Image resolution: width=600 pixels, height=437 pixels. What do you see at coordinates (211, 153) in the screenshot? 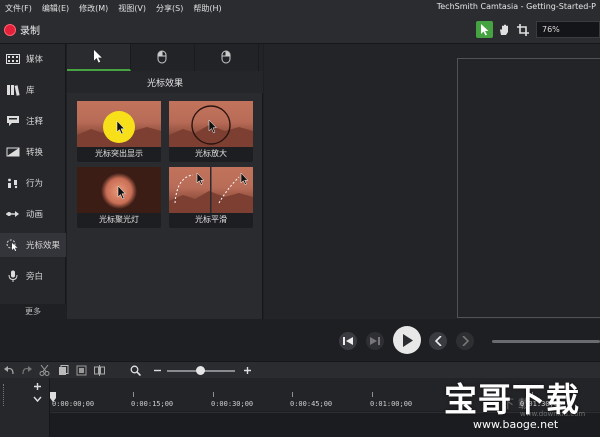
I see `effect-caption: 光标放大` at bounding box center [211, 153].